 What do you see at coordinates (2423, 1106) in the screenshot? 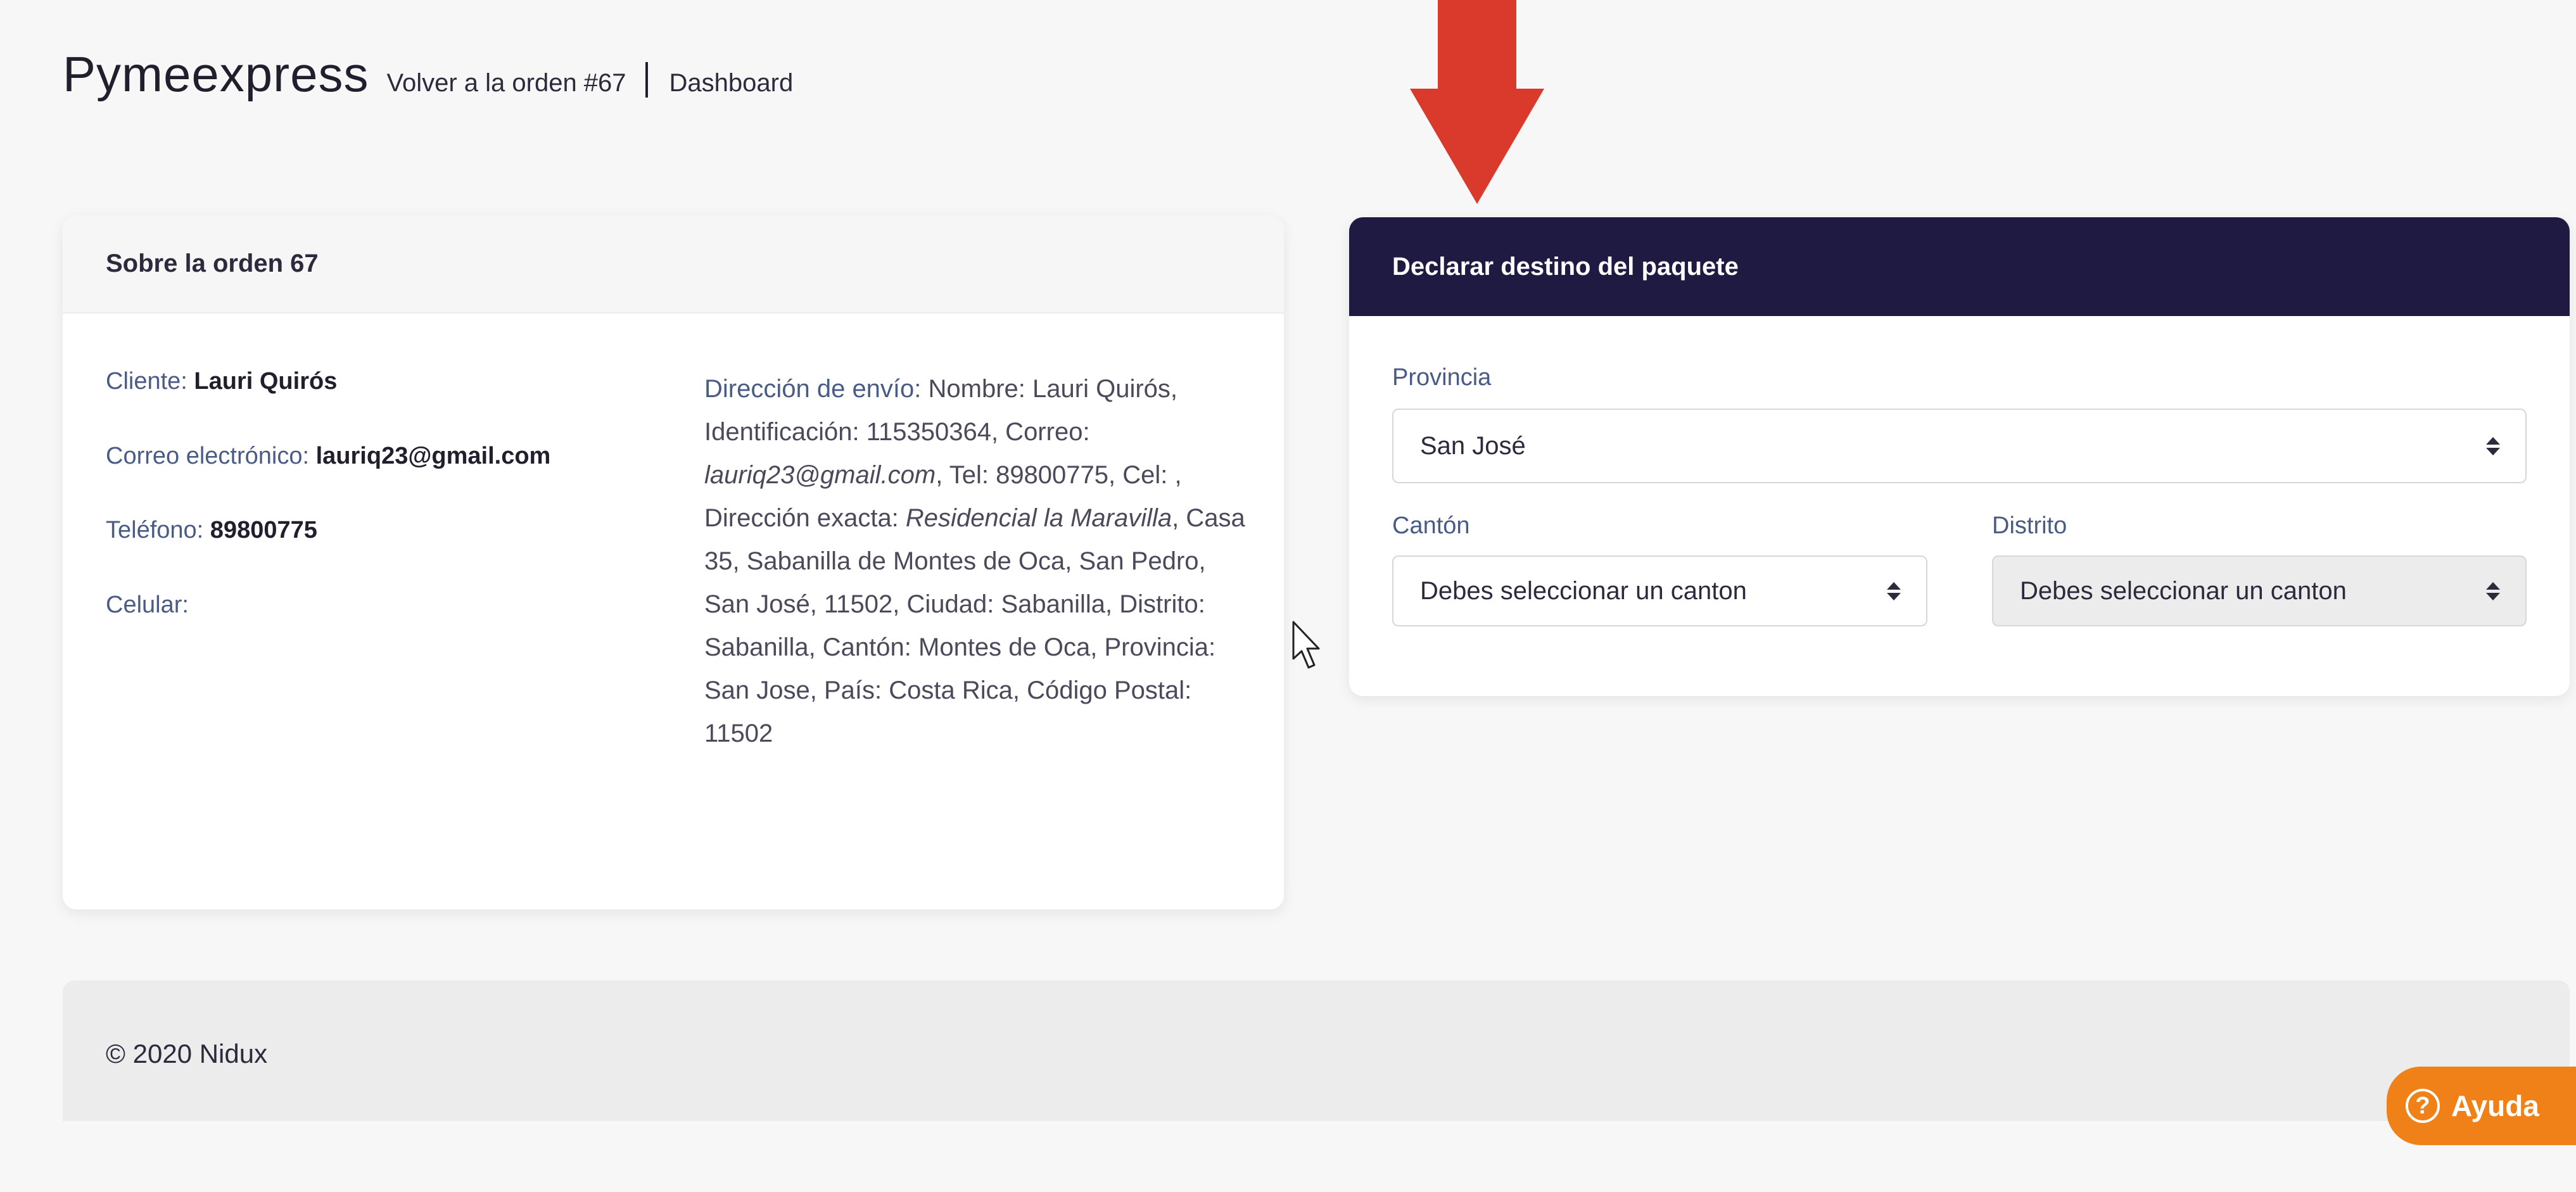
I see `question-circle-icon: ?` at bounding box center [2423, 1106].